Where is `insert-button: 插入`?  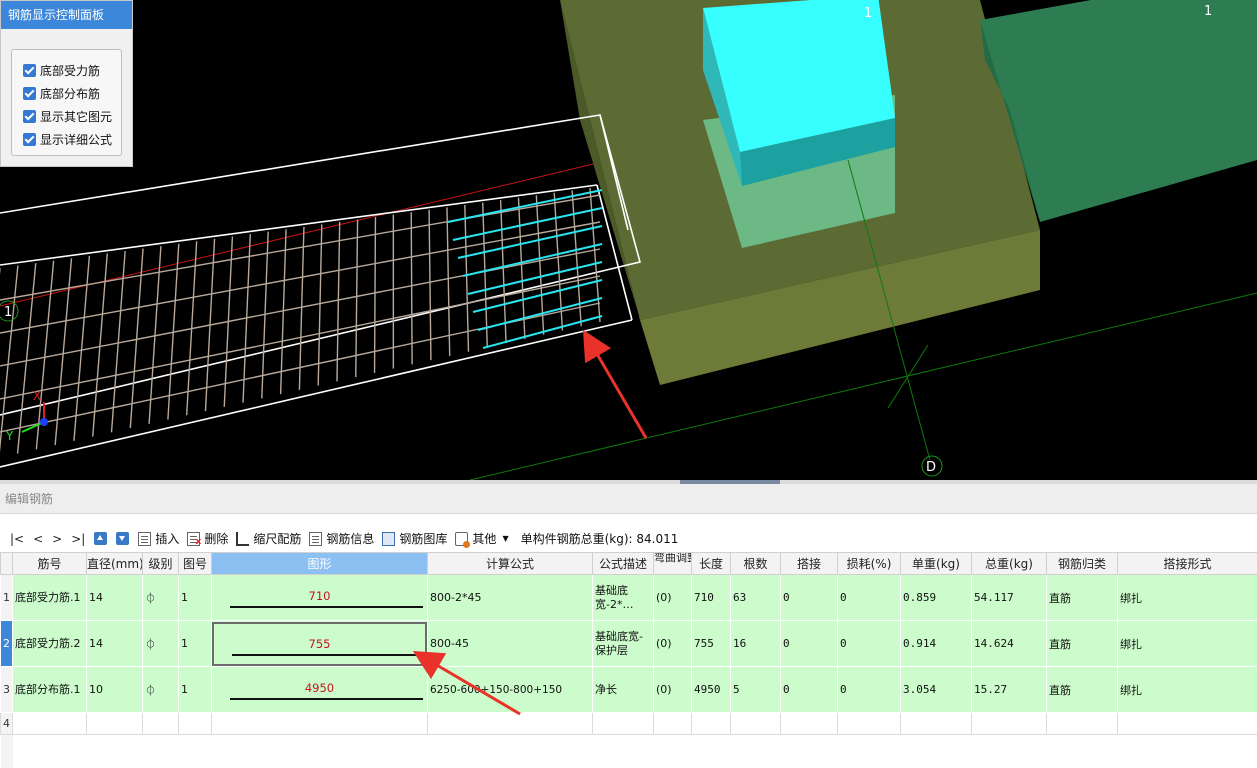 insert-button: 插入 is located at coordinates (158, 538).